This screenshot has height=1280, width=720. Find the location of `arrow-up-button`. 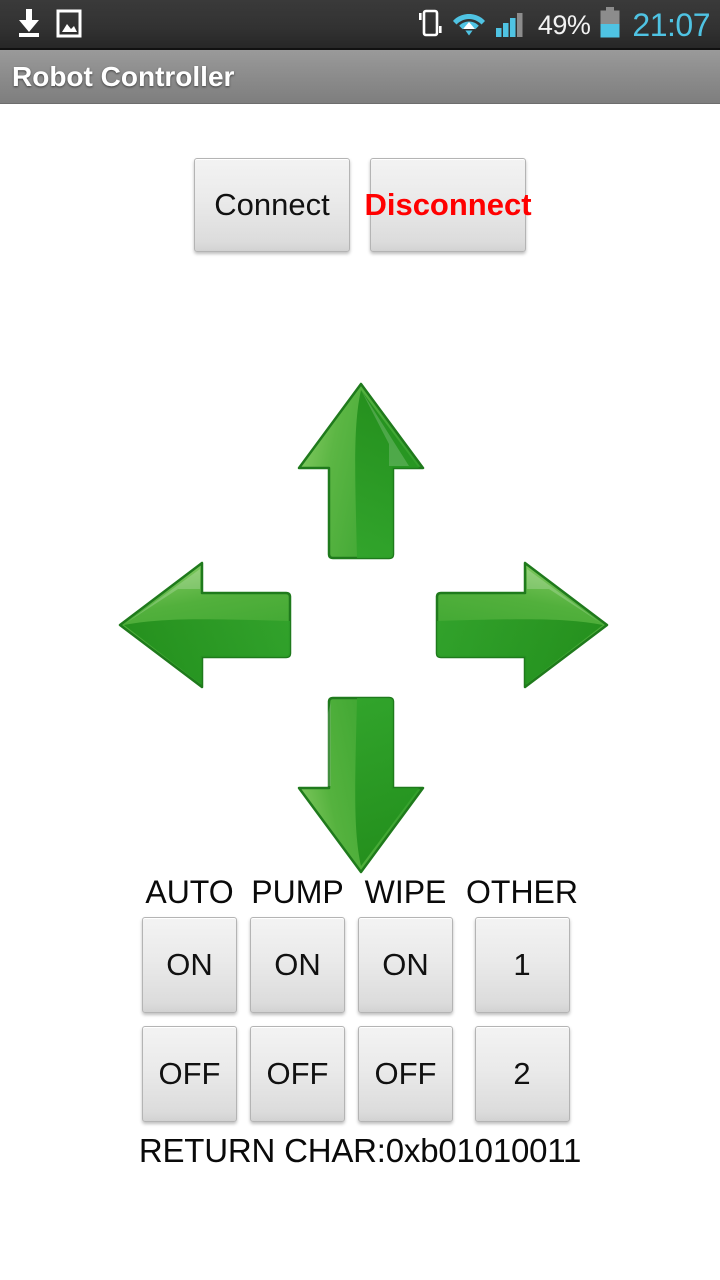

arrow-up-button is located at coordinates (361, 471).